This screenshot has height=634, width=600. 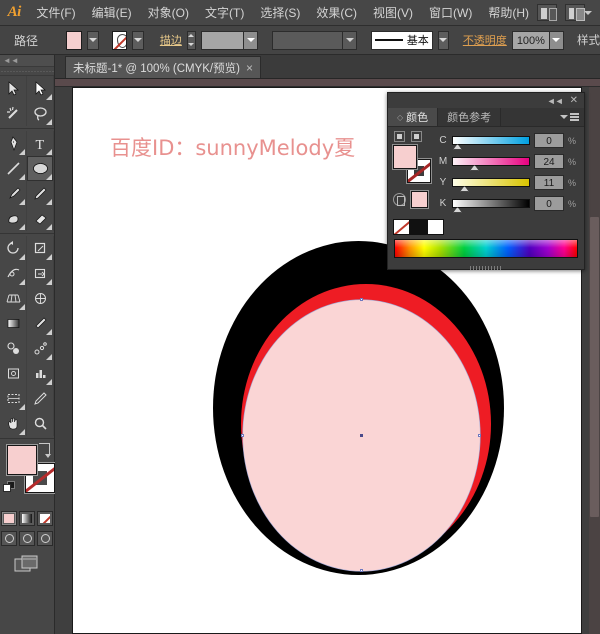 What do you see at coordinates (13, 423) in the screenshot?
I see `hand-tool` at bounding box center [13, 423].